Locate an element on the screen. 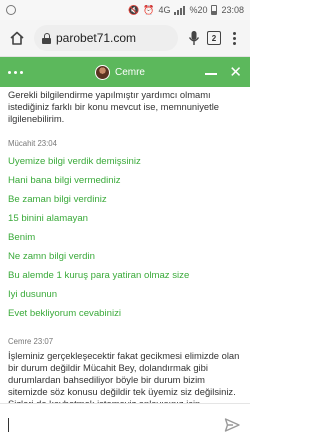 The height and width of the screenshot is (445, 320). lock-icon is located at coordinates (46, 38).